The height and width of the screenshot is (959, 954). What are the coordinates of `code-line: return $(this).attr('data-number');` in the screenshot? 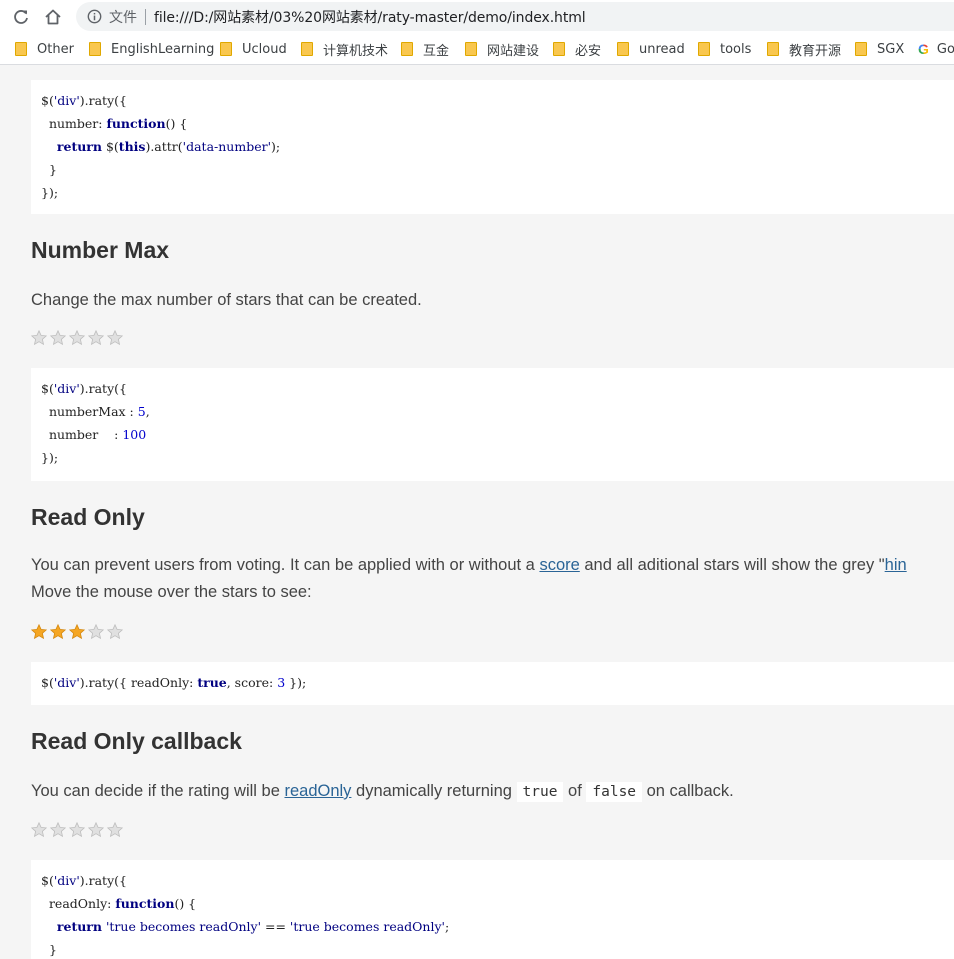 It's located at (168, 146).